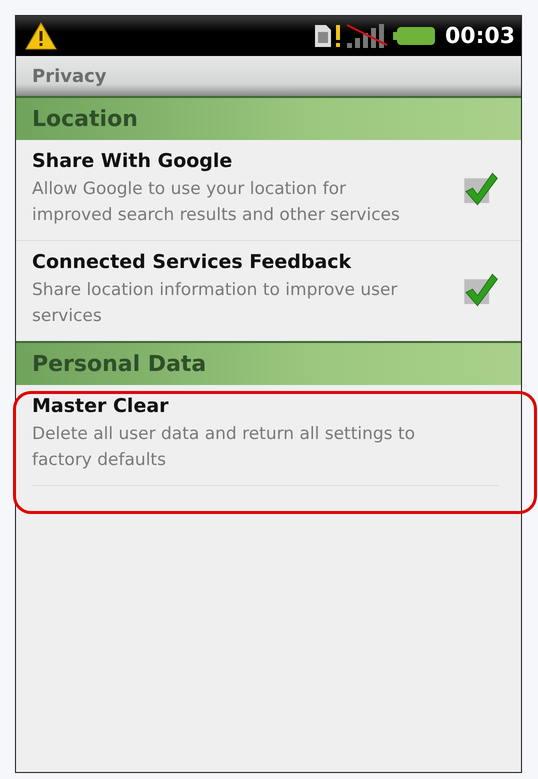 This screenshot has height=779, width=538. I want to click on section-title: Personal Data, so click(119, 364).